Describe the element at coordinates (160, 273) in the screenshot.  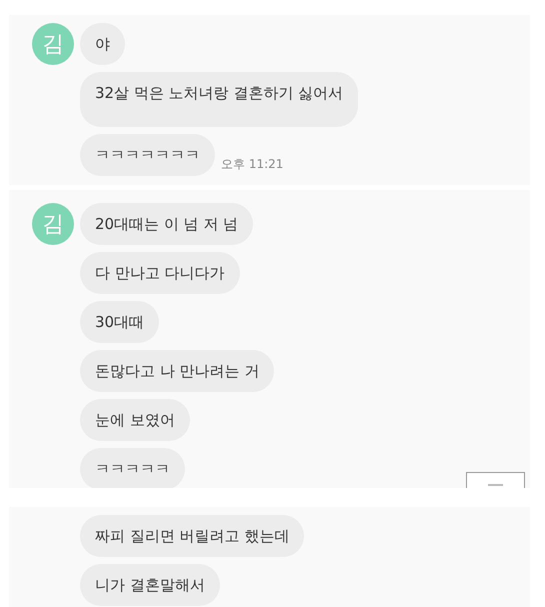
I see `message-bubble: 다 만나고 다니다가` at that location.